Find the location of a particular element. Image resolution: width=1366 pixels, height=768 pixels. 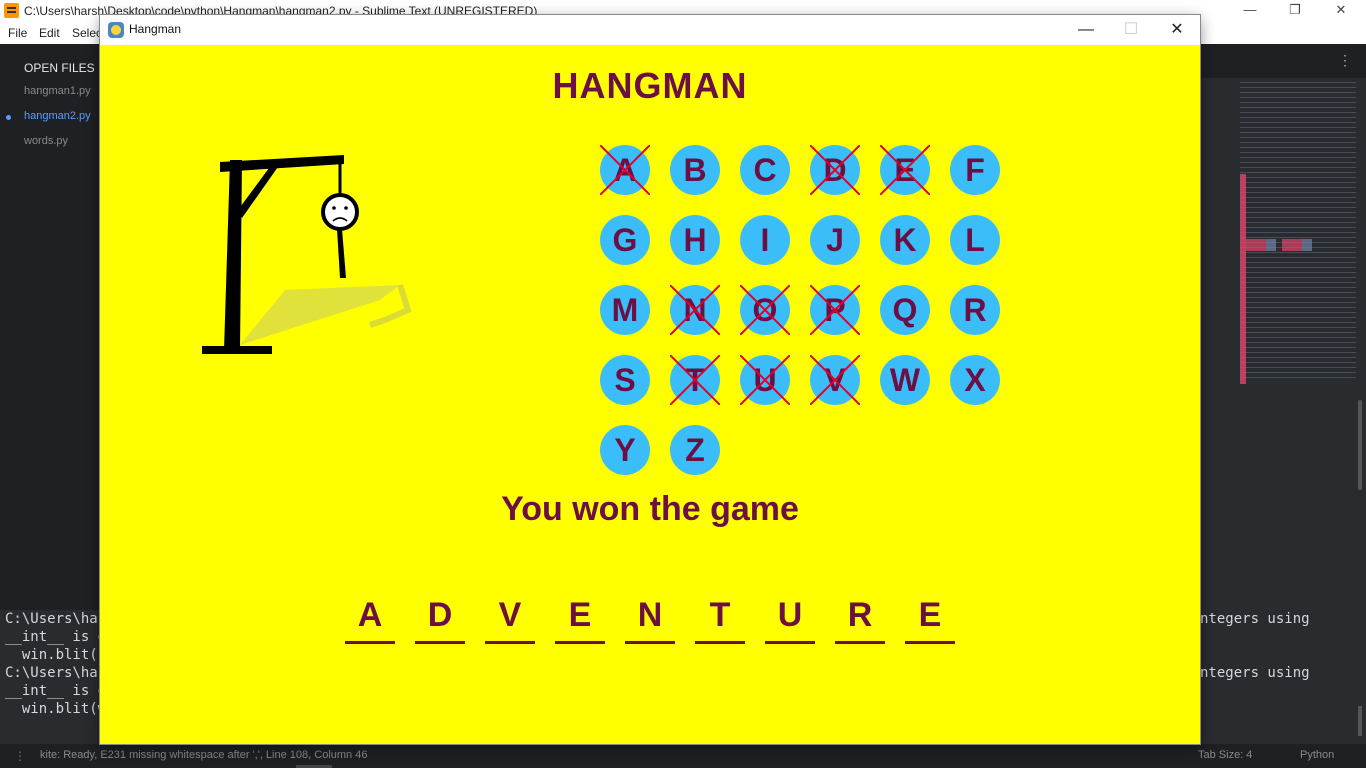

word-letter: A is located at coordinates (370, 615).